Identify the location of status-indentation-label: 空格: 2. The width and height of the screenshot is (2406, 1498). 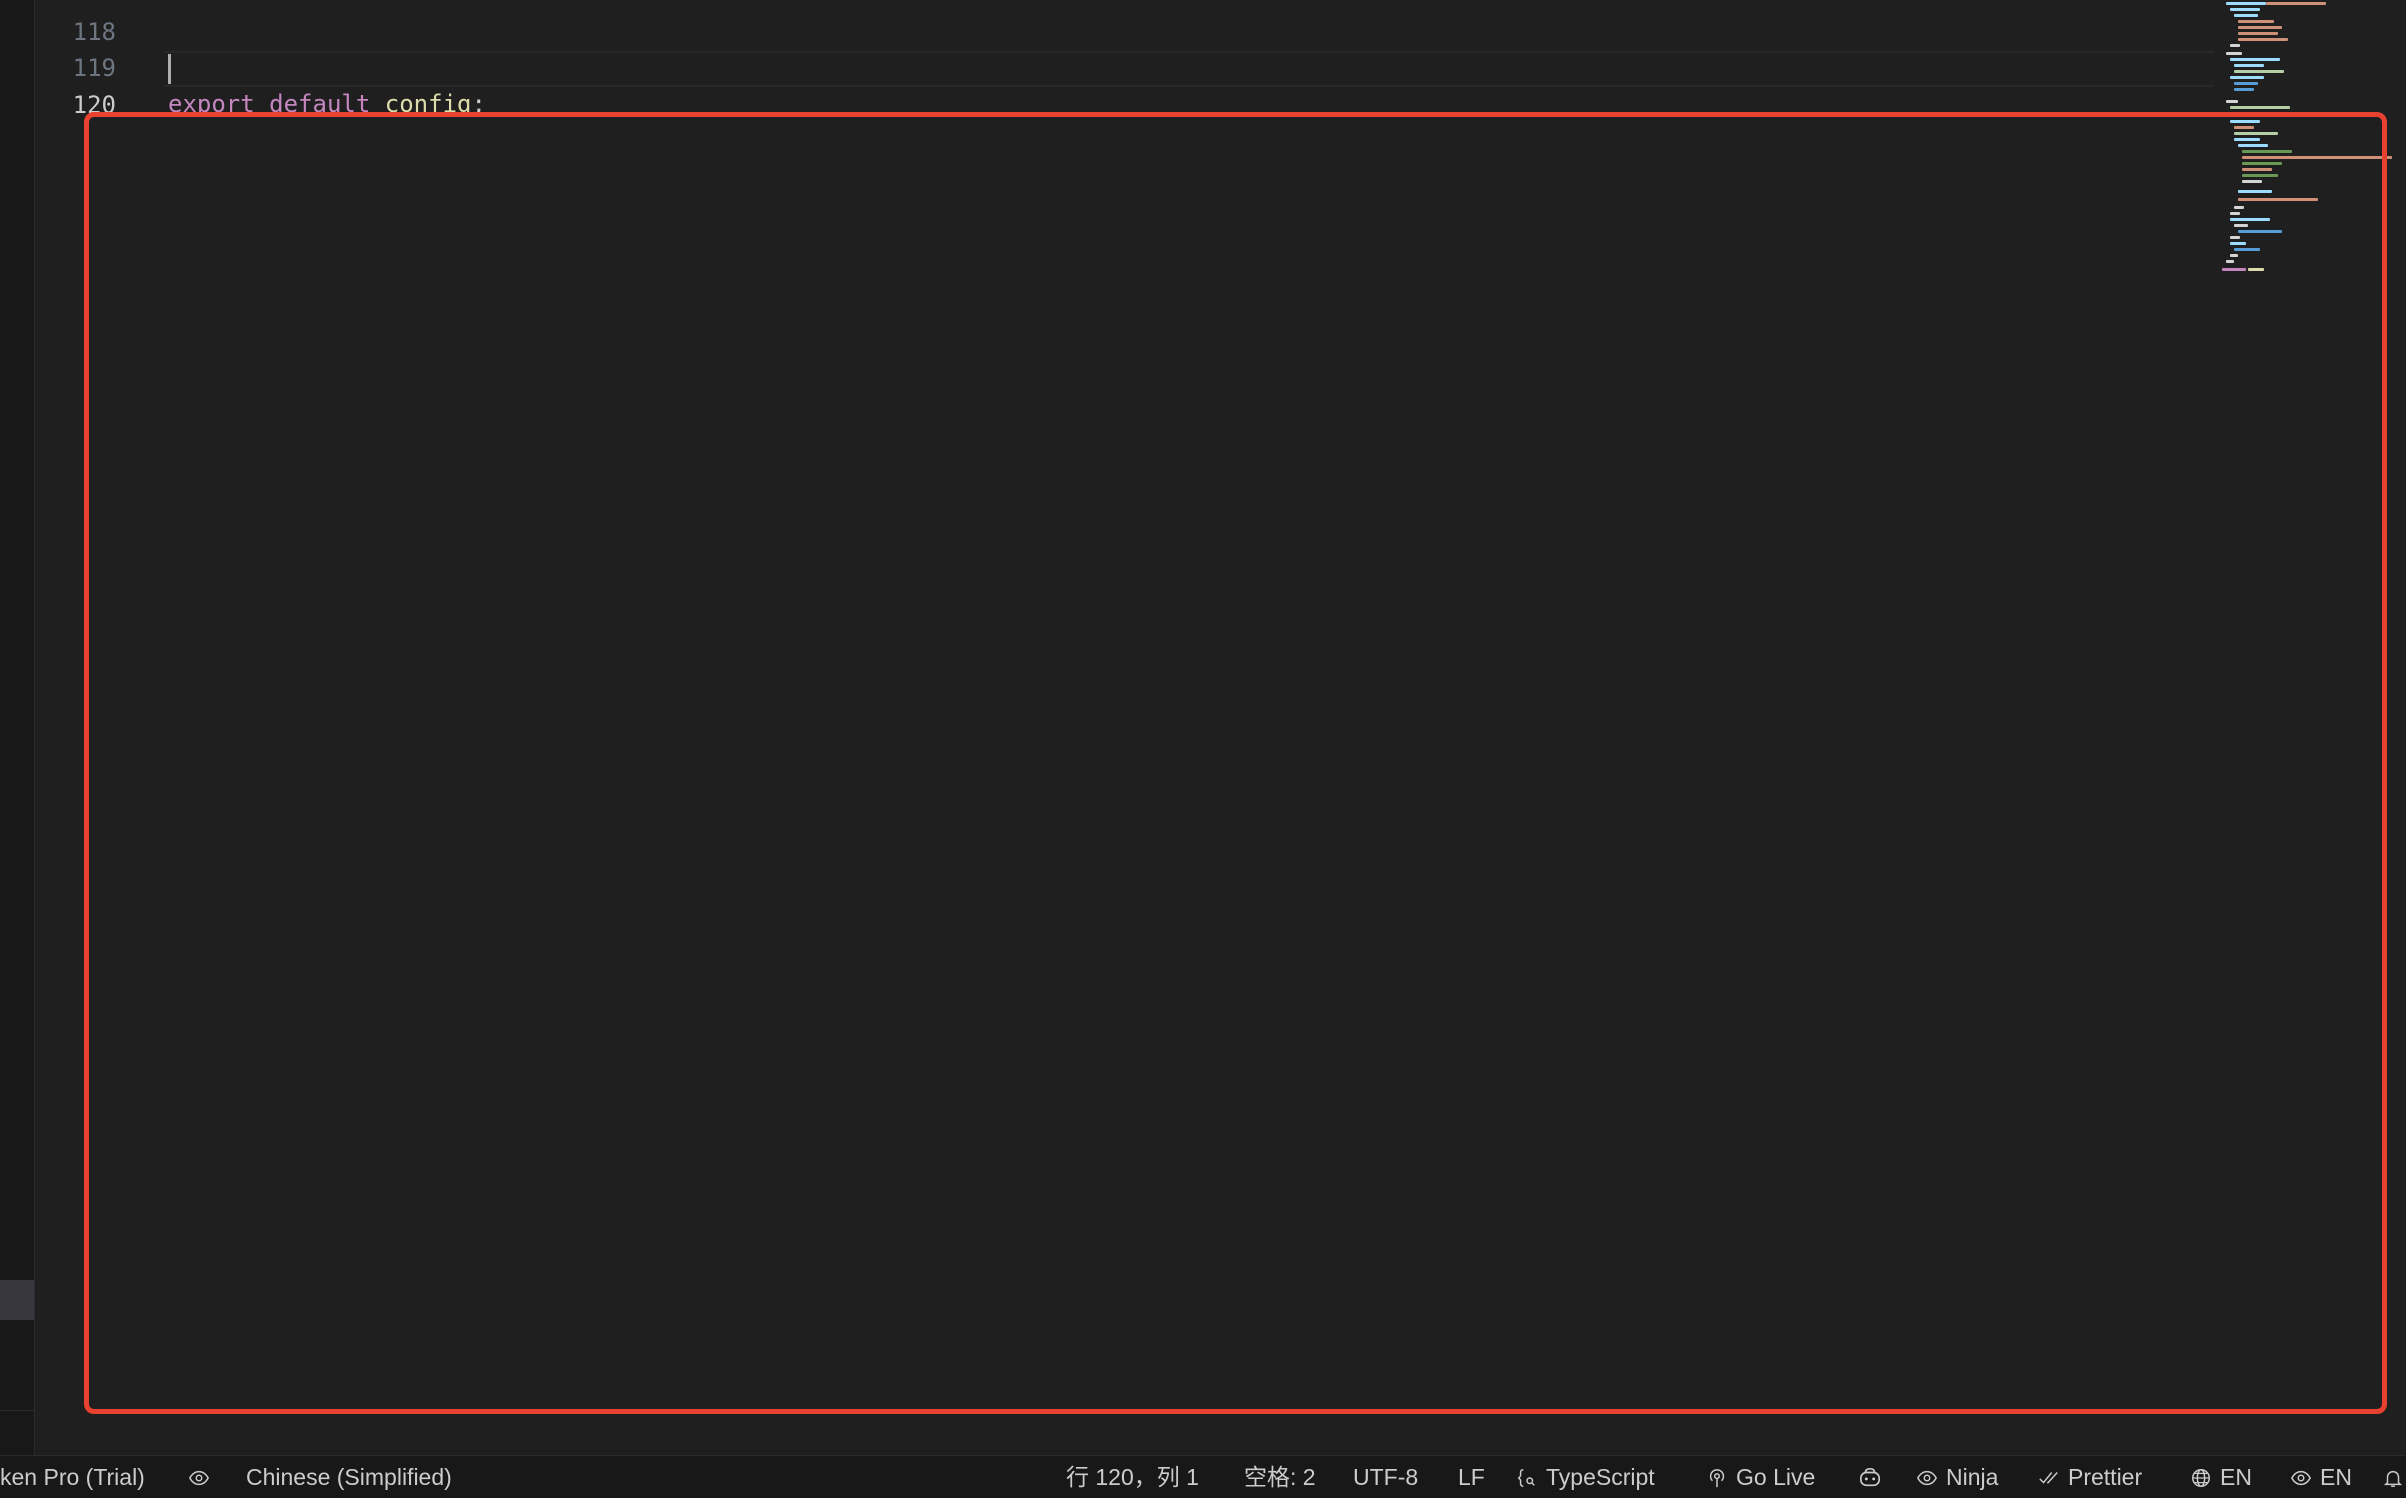
(1280, 1477).